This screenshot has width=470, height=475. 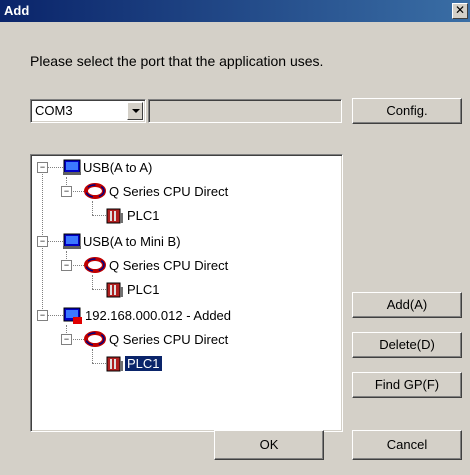 I want to click on port-details-field, so click(x=245, y=111).